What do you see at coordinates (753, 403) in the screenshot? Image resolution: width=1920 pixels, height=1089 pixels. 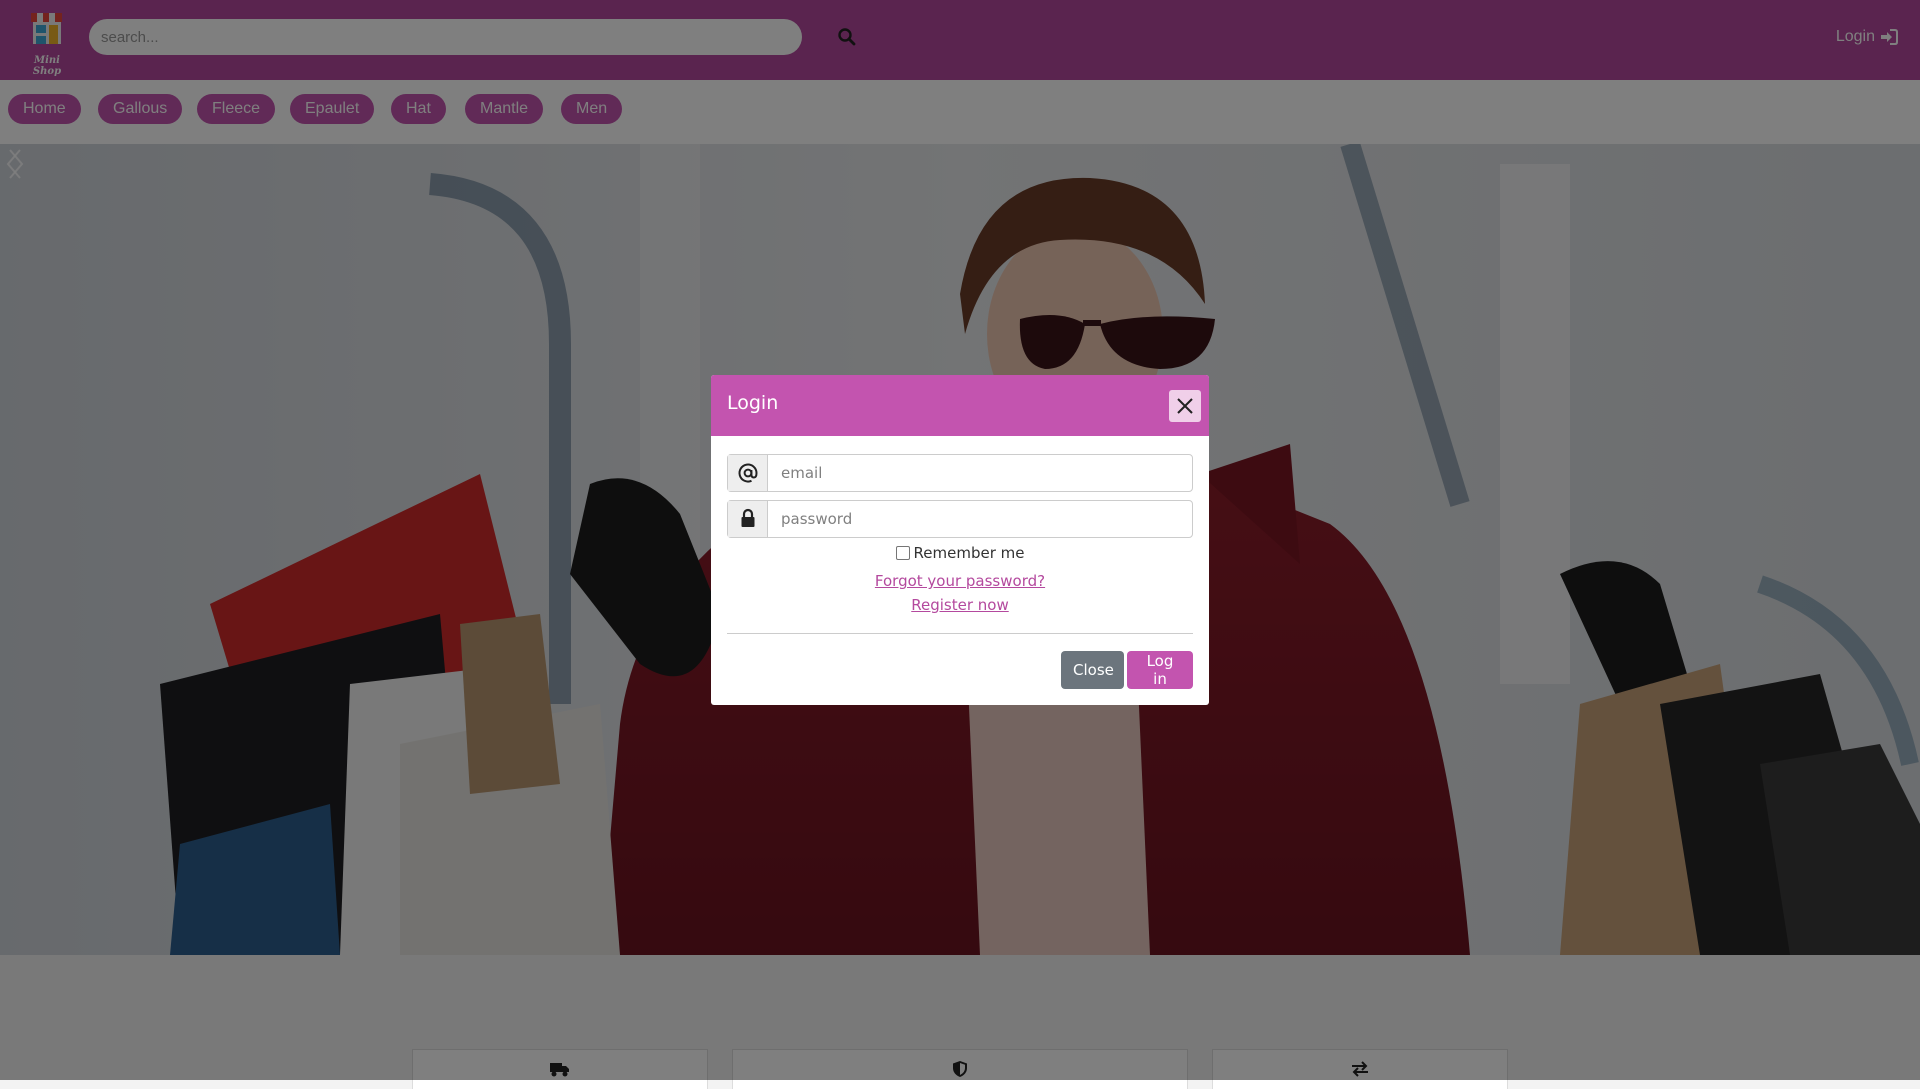 I see `modal-title: Login` at bounding box center [753, 403].